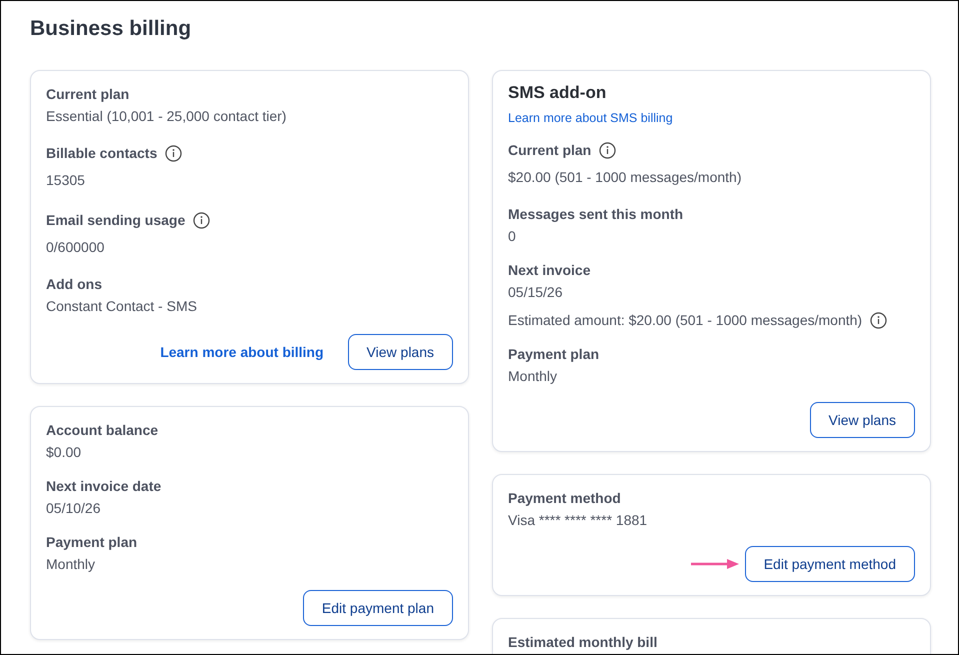  Describe the element at coordinates (75, 247) in the screenshot. I see `field-value: 0/600000` at that location.